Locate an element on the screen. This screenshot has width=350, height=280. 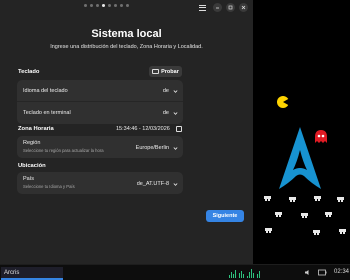
keyboard-icon is located at coordinates (156, 71).